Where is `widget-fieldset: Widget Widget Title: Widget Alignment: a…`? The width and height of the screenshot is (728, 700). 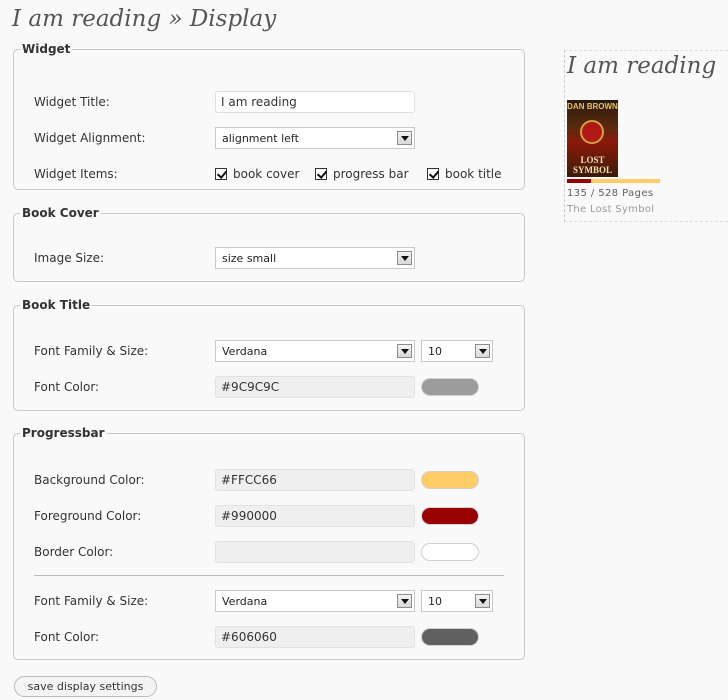 widget-fieldset: Widget Widget Title: Widget Alignment: a… is located at coordinates (269, 116).